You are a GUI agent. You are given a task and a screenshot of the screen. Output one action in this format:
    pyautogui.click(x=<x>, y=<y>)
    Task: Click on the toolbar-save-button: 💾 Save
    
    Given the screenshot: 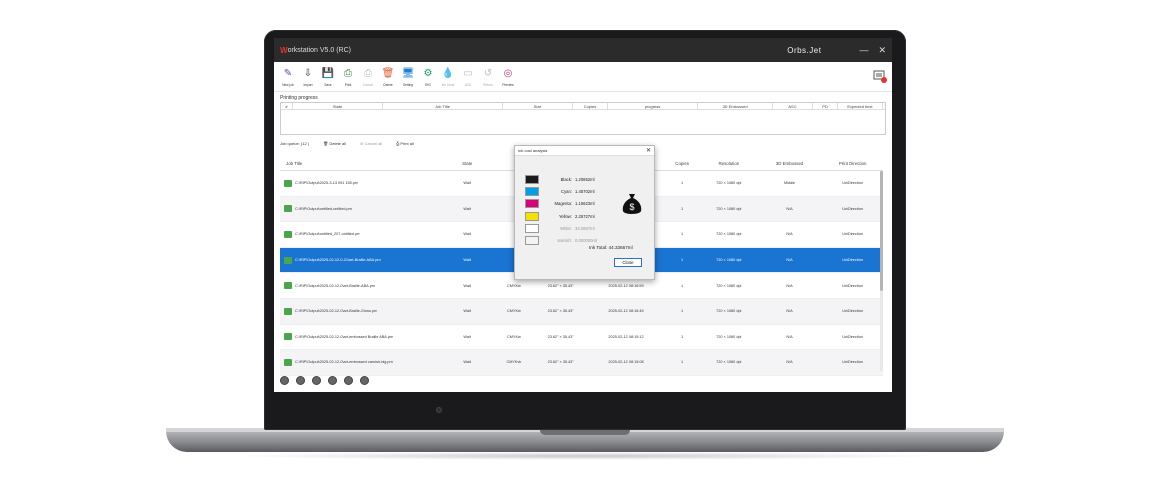 What is the action you would take?
    pyautogui.click(x=328, y=76)
    